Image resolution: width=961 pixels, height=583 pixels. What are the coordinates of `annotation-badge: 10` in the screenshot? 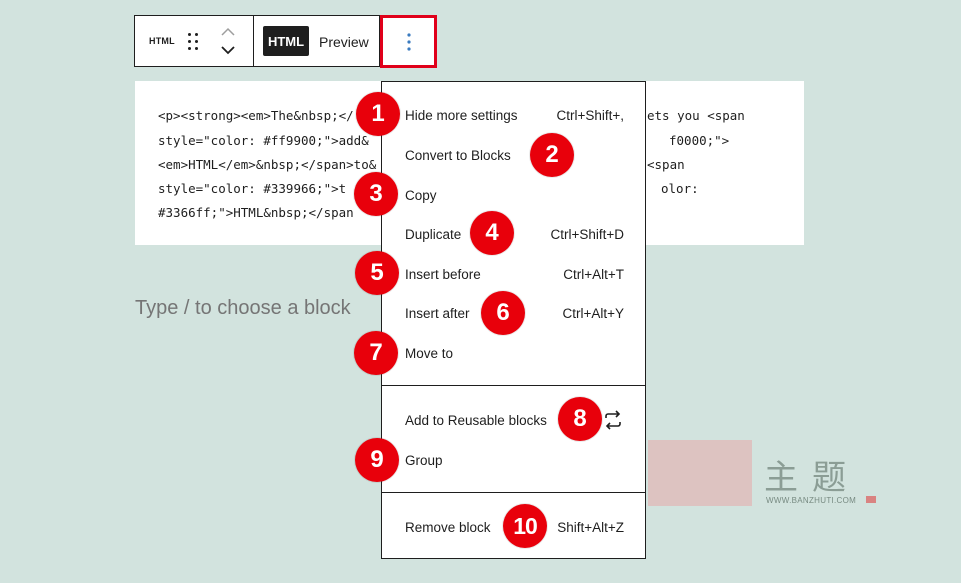 It's located at (525, 526).